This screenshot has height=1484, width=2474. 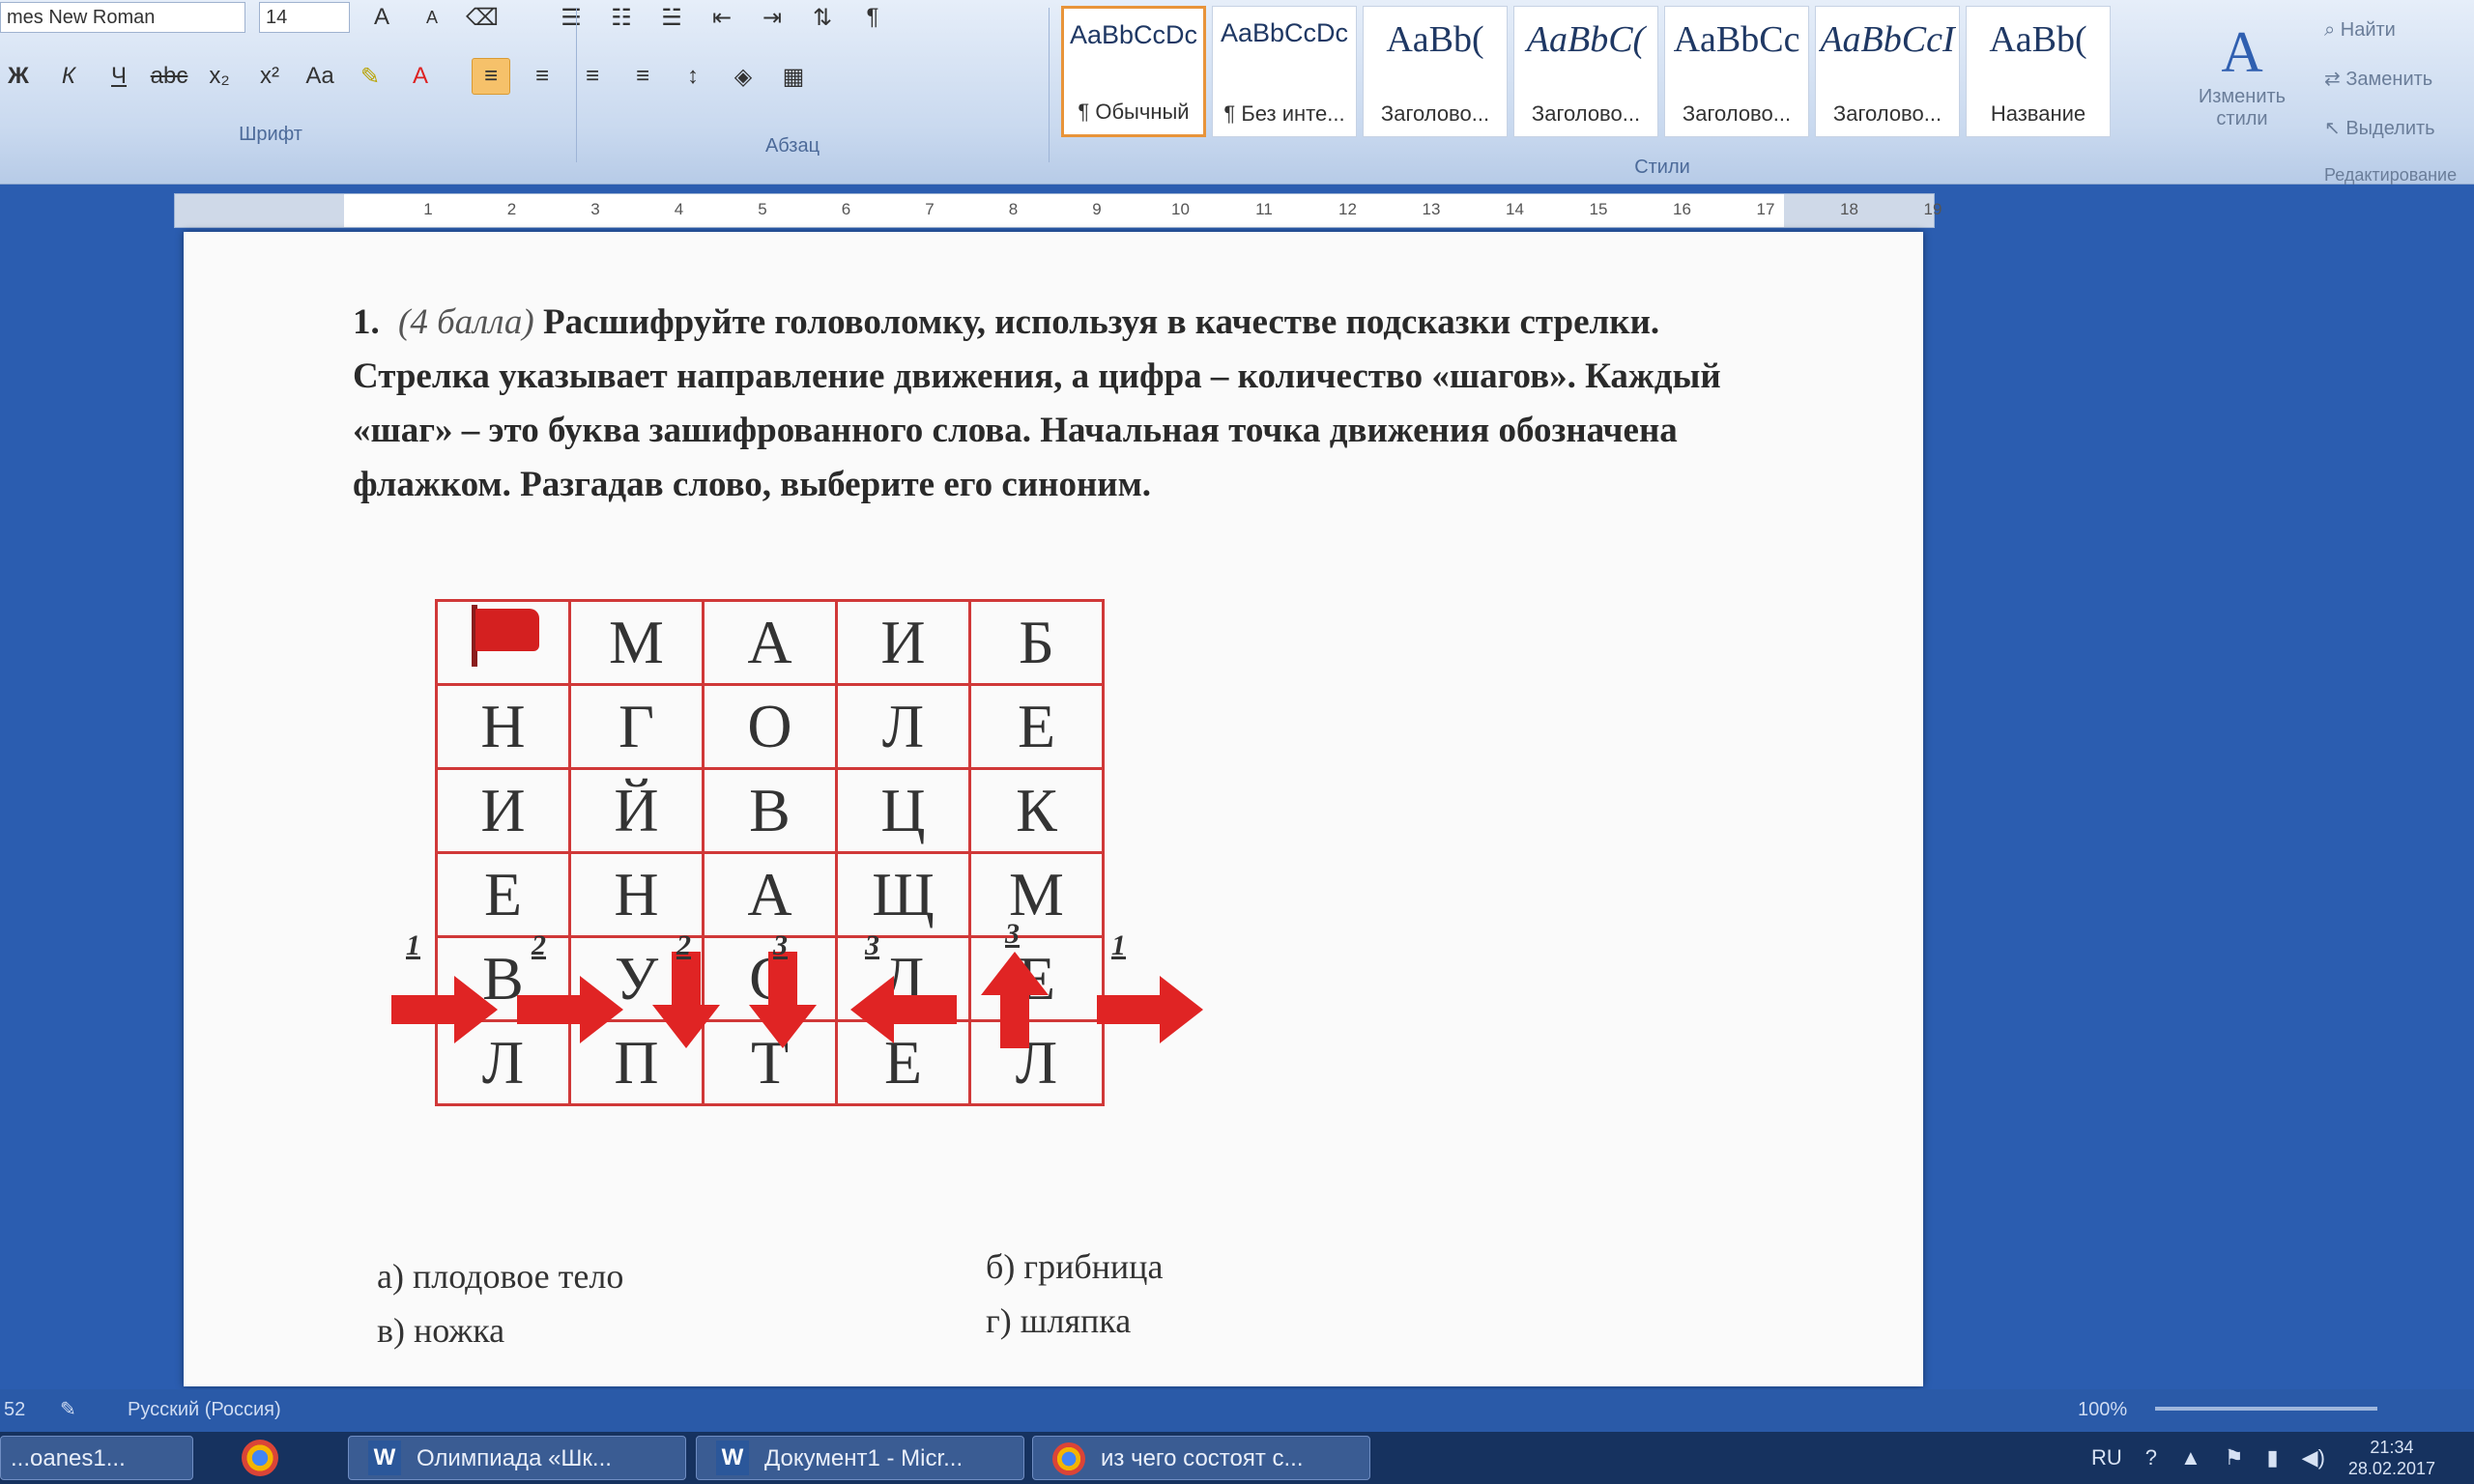 I want to click on shading-button: ◈, so click(x=744, y=77).